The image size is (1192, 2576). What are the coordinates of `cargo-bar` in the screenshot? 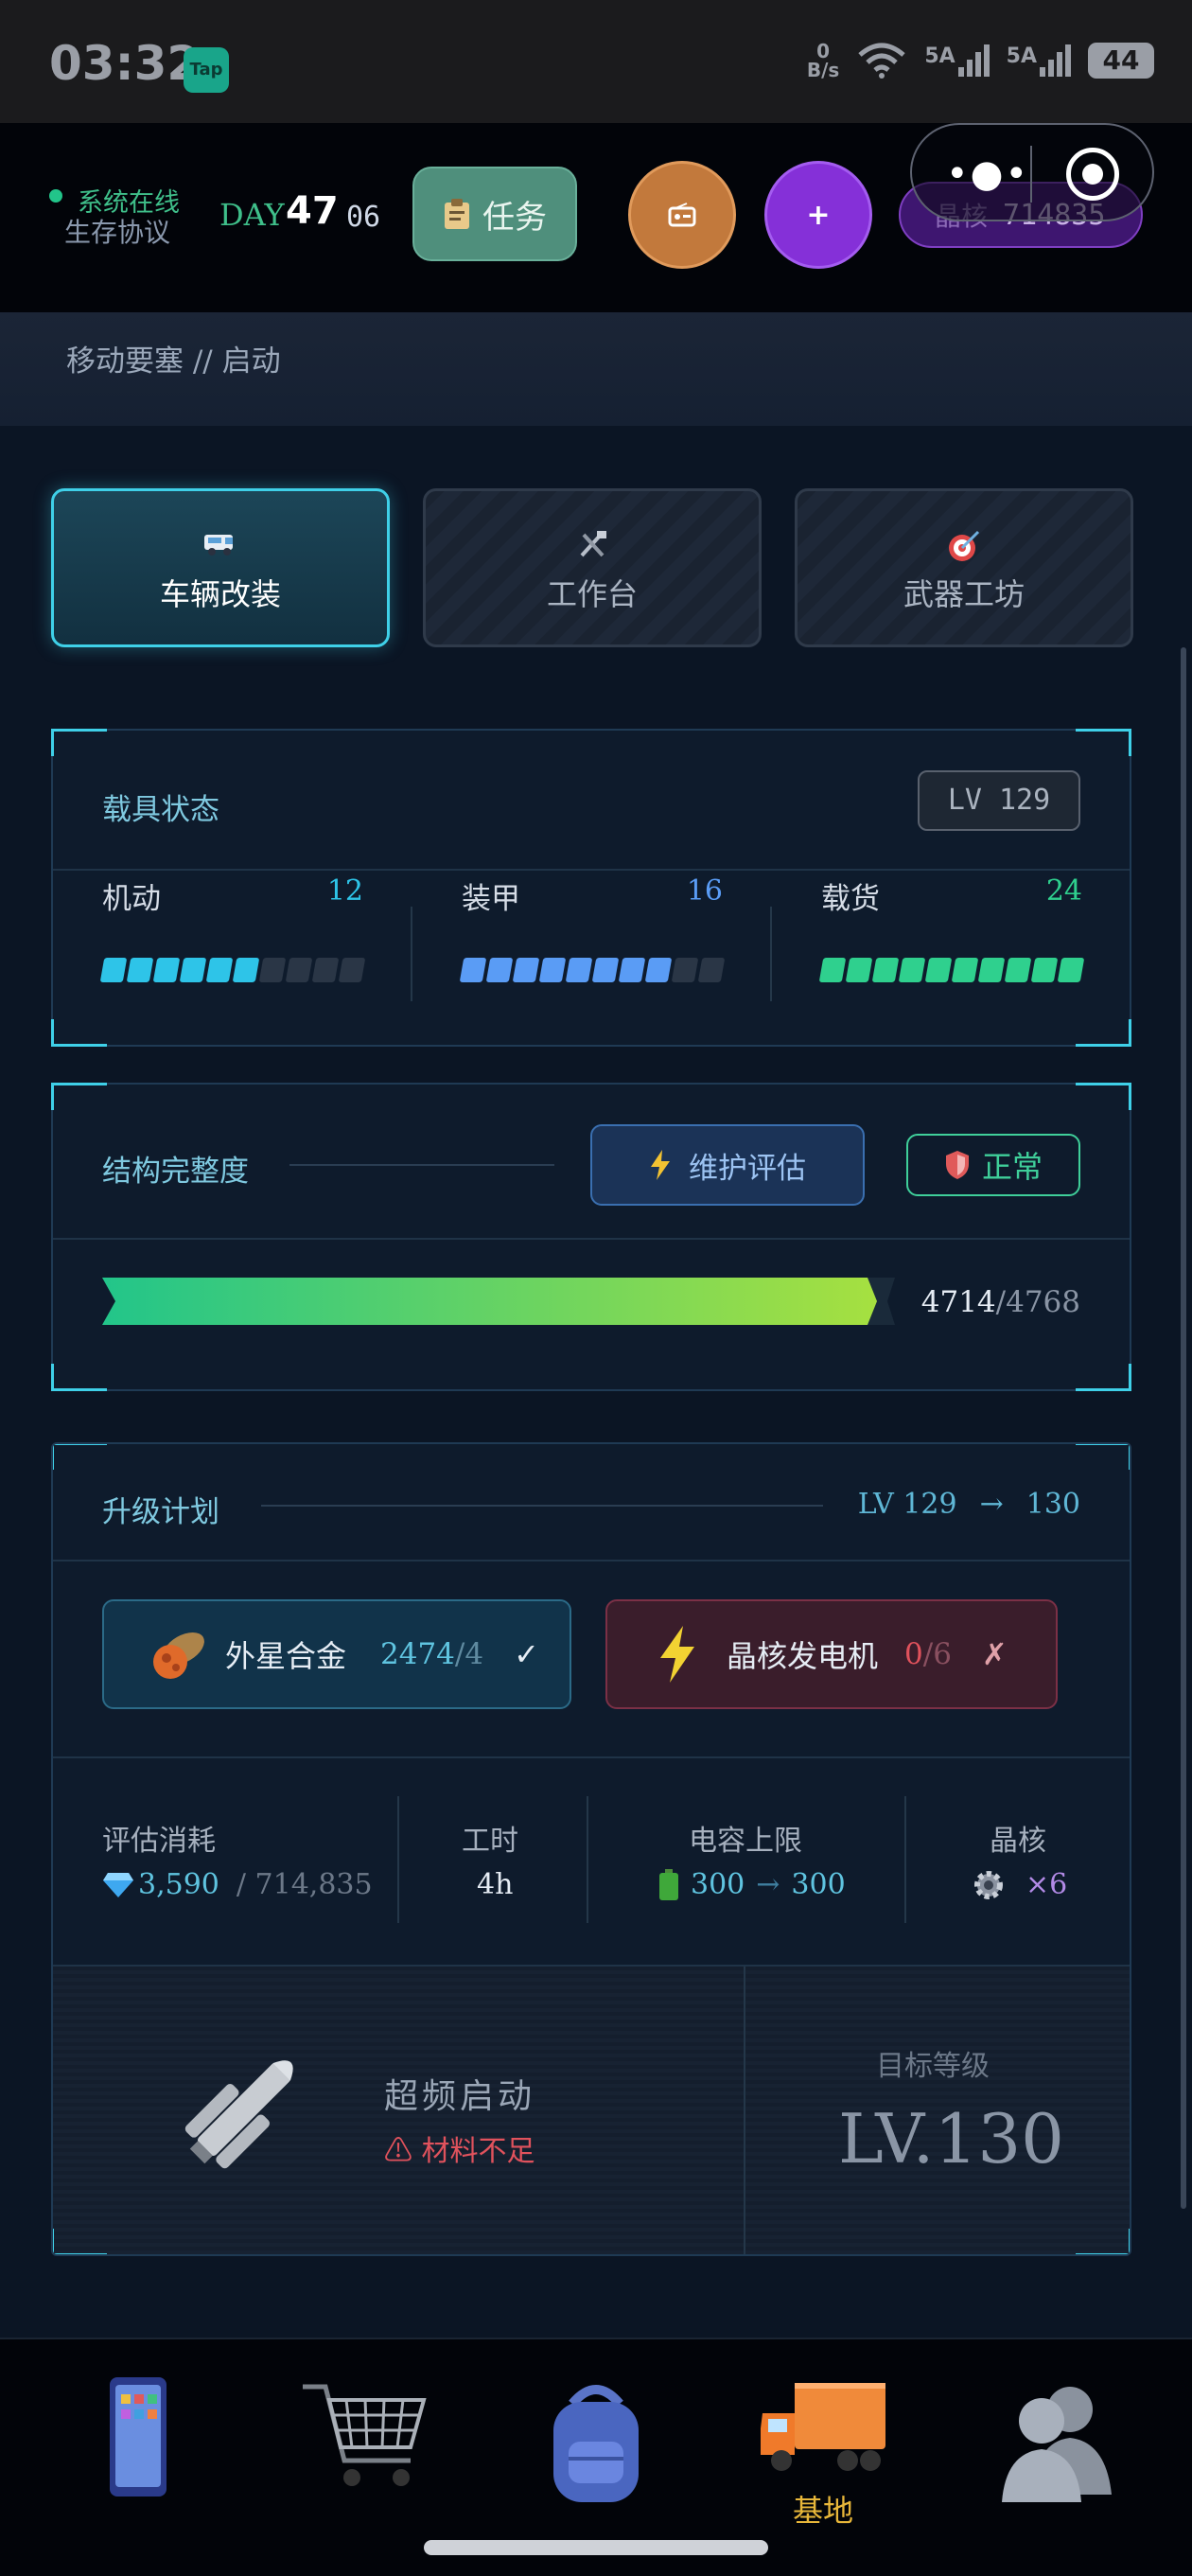 It's located at (951, 970).